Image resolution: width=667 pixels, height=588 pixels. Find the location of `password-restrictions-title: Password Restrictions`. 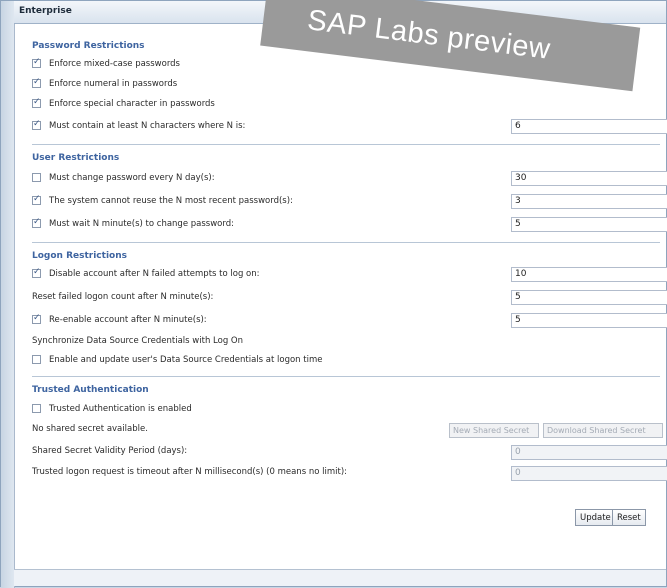

password-restrictions-title: Password Restrictions is located at coordinates (88, 46).